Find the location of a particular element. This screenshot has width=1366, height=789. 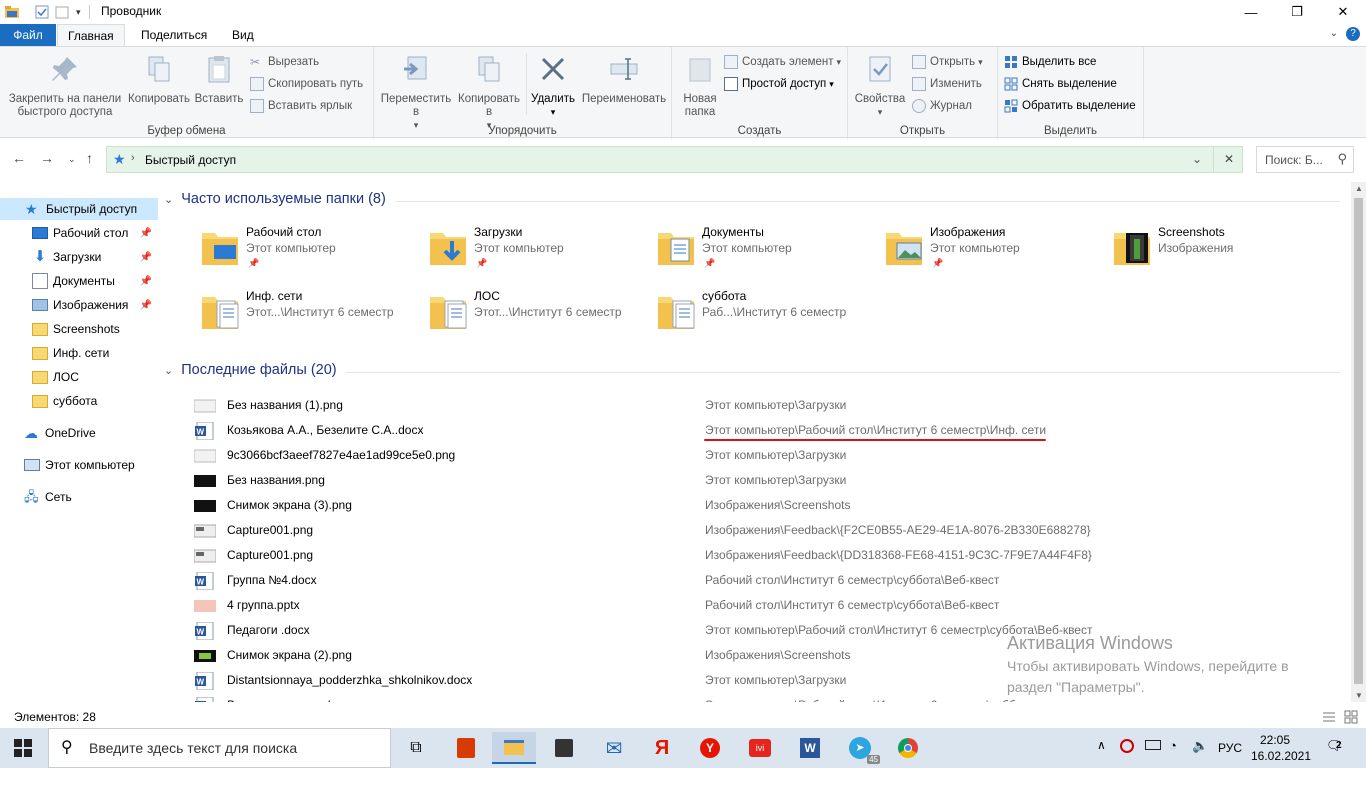

nav-network: 🖧 Сеть is located at coordinates (79, 497).